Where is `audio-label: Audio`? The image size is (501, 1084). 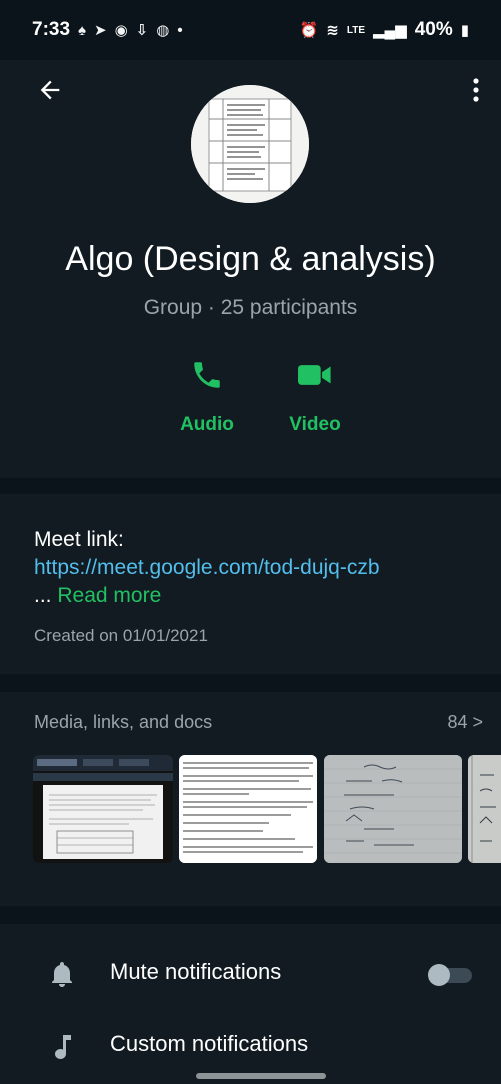
audio-label: Audio is located at coordinates (207, 424).